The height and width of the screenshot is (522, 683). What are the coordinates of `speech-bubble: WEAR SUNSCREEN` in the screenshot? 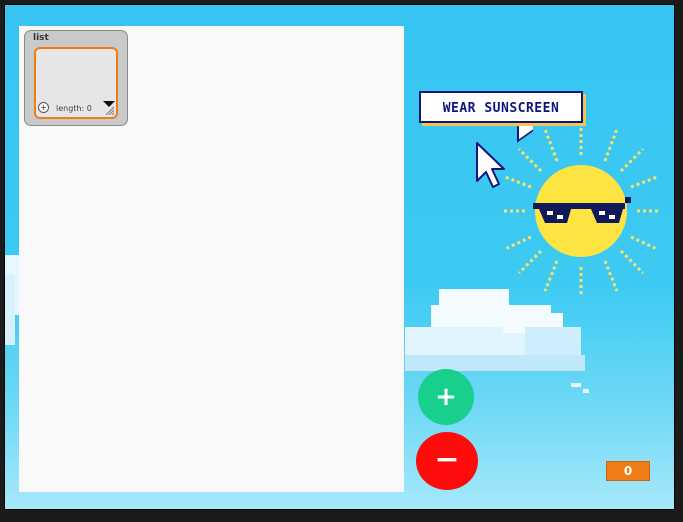 It's located at (501, 107).